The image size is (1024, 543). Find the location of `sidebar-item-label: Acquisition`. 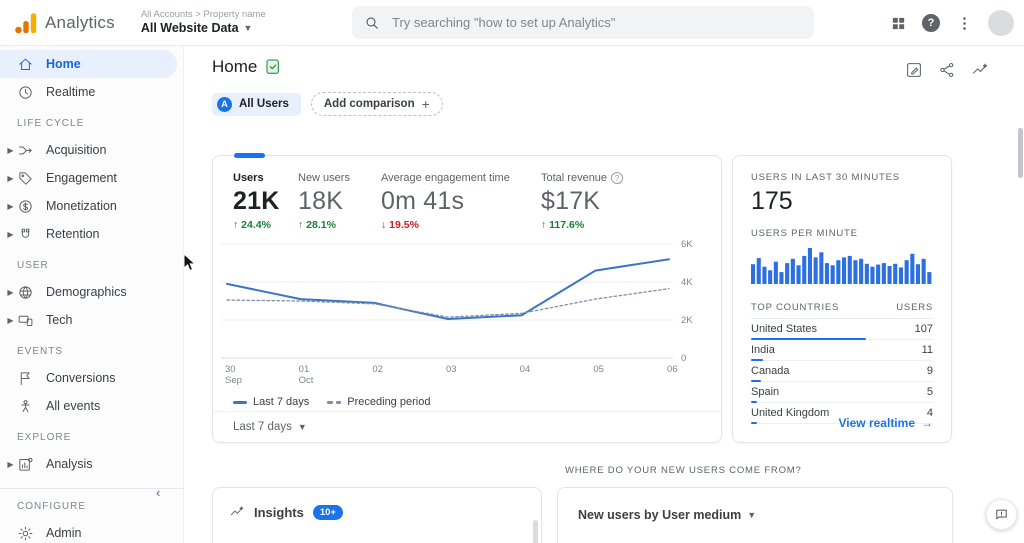

sidebar-item-label: Acquisition is located at coordinates (76, 150).